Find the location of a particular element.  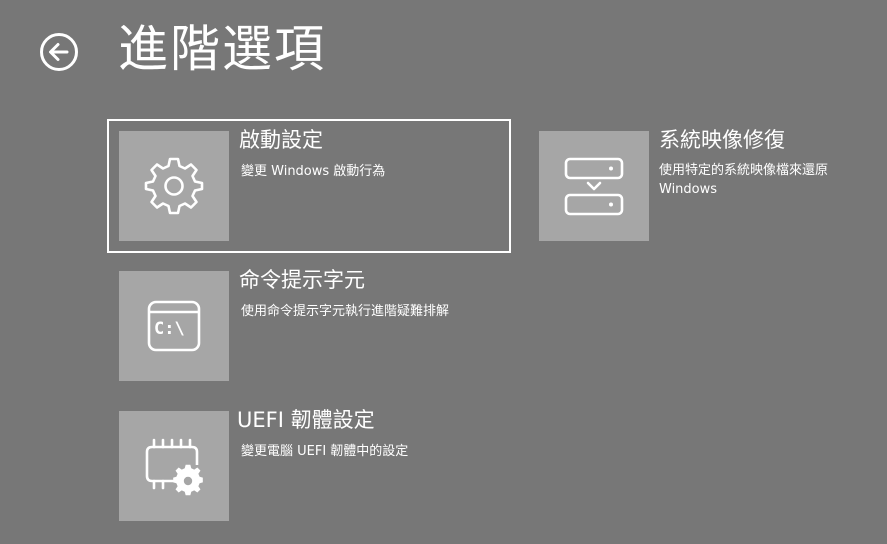

option-command-prompt: C:\ 命令提示字元 使用命令提示字元執行進階疑難排解 is located at coordinates (319, 321).